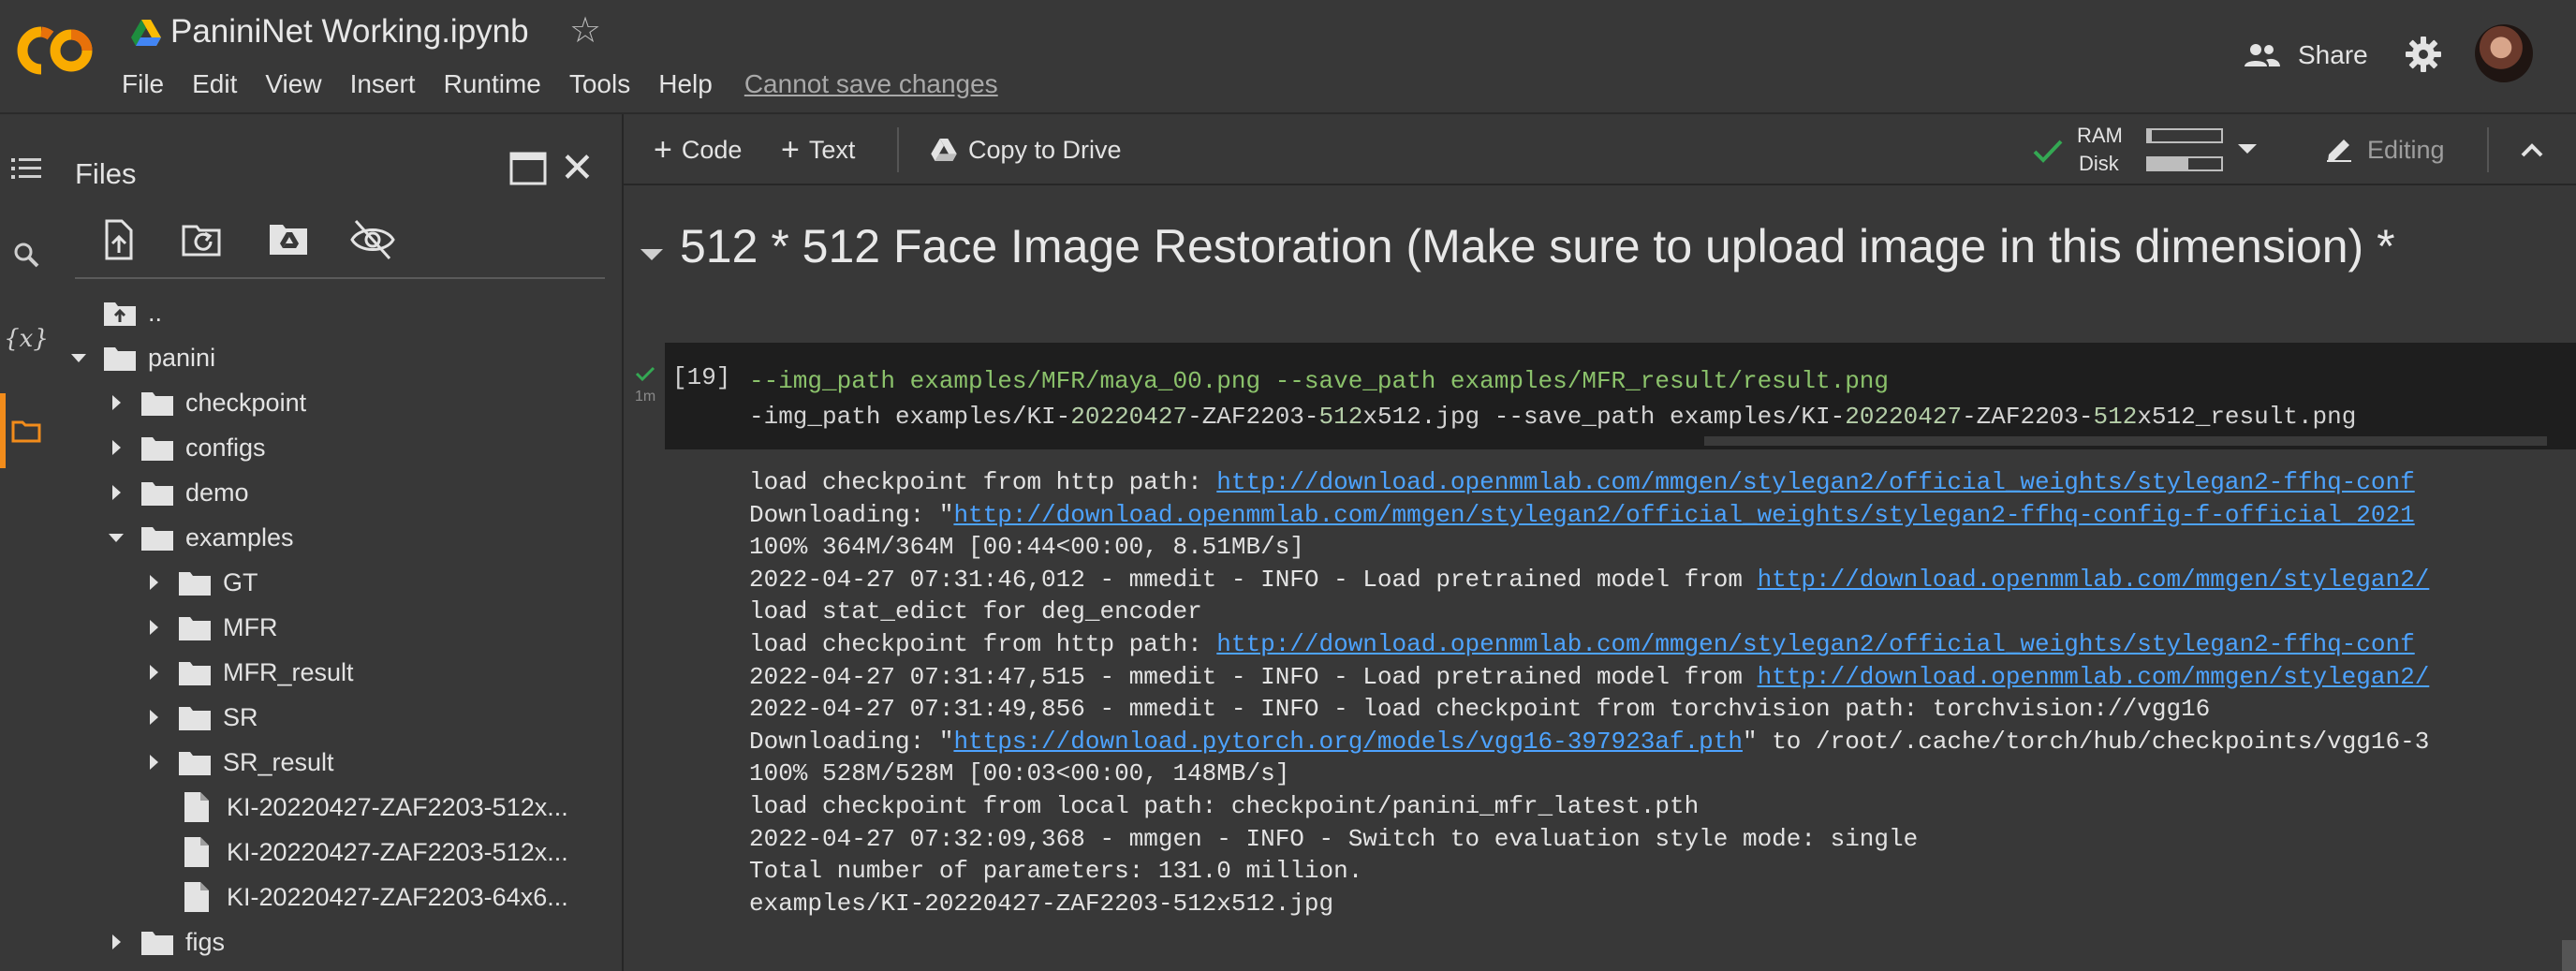 The image size is (2576, 971). I want to click on left-icon-rail: {x}, so click(29, 542).